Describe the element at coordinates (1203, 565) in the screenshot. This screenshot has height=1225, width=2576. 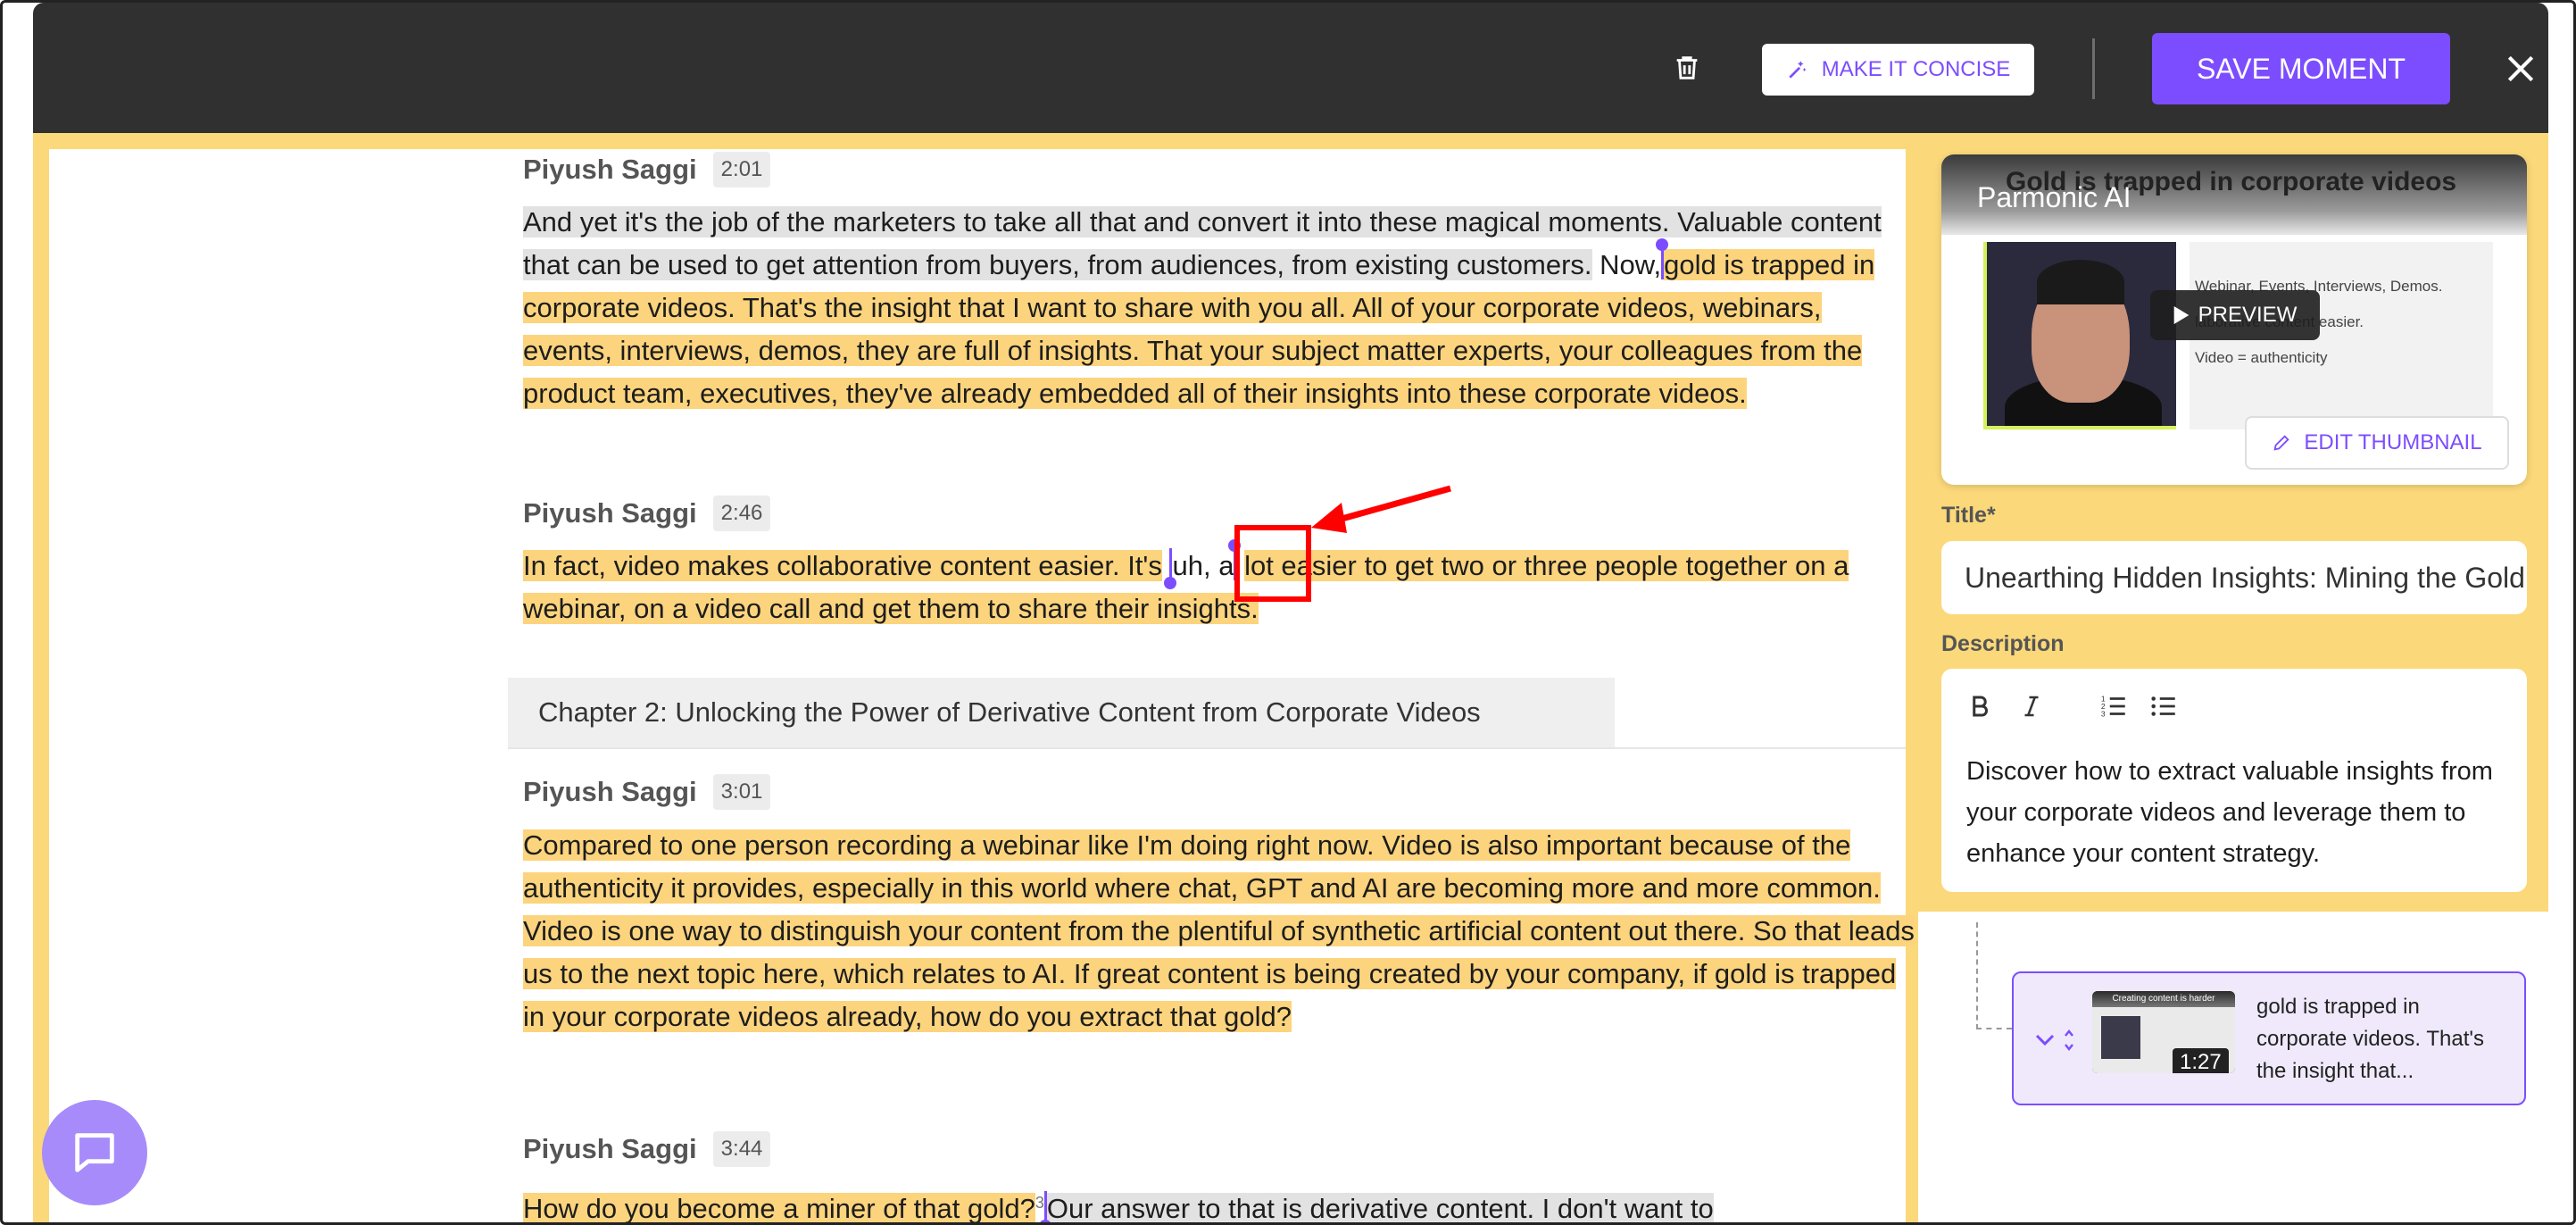
I see `excluded-filler-text: uh, a` at that location.